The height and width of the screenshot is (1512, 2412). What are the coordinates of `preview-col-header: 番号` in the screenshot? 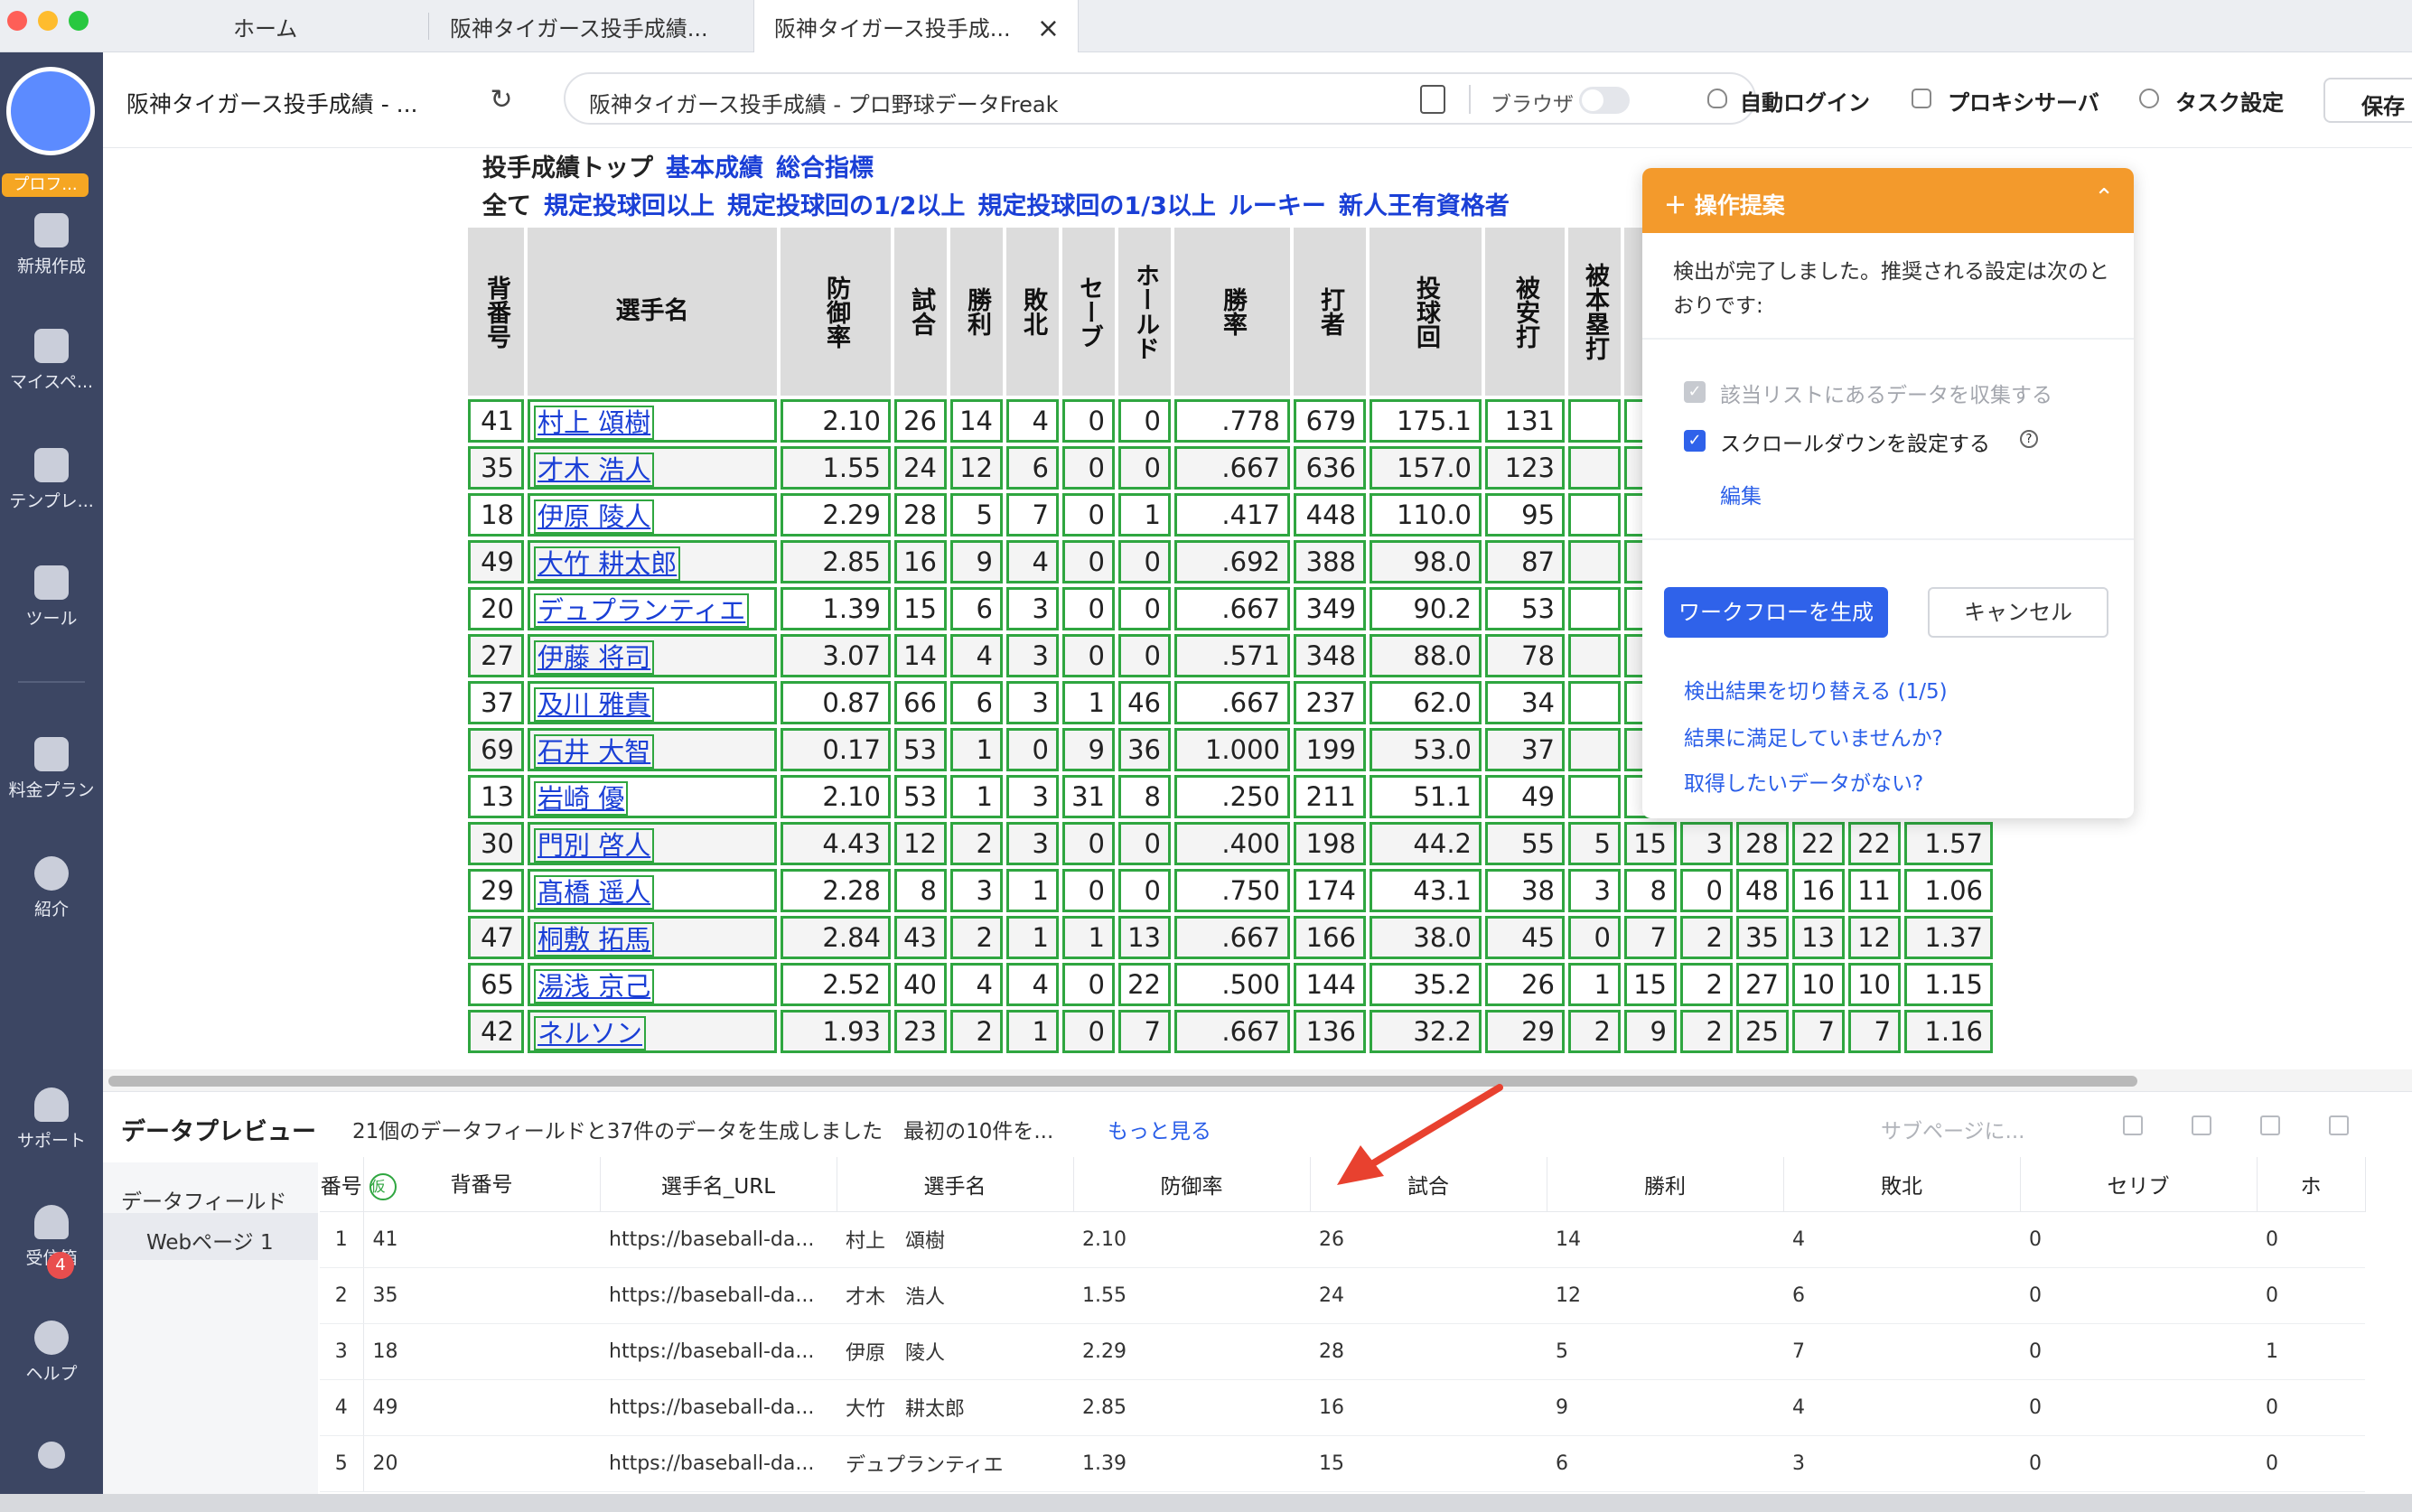 It's located at (342, 1185).